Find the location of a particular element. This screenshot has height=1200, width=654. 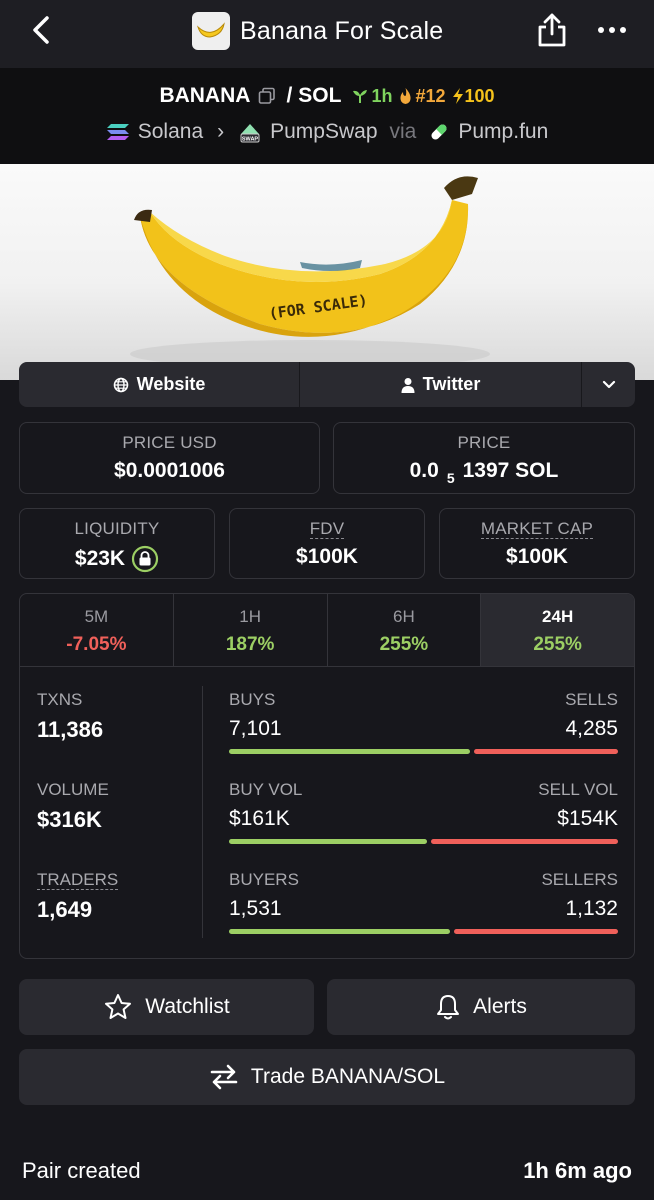

fdv-card: FDV $100K is located at coordinates (327, 543).